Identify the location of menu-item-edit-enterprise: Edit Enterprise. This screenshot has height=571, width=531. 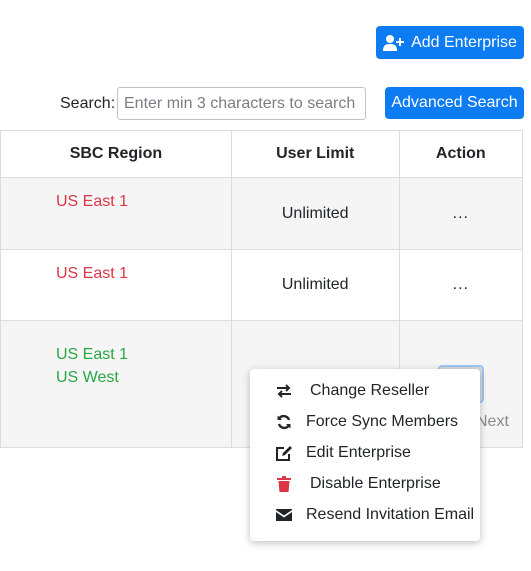
(365, 453).